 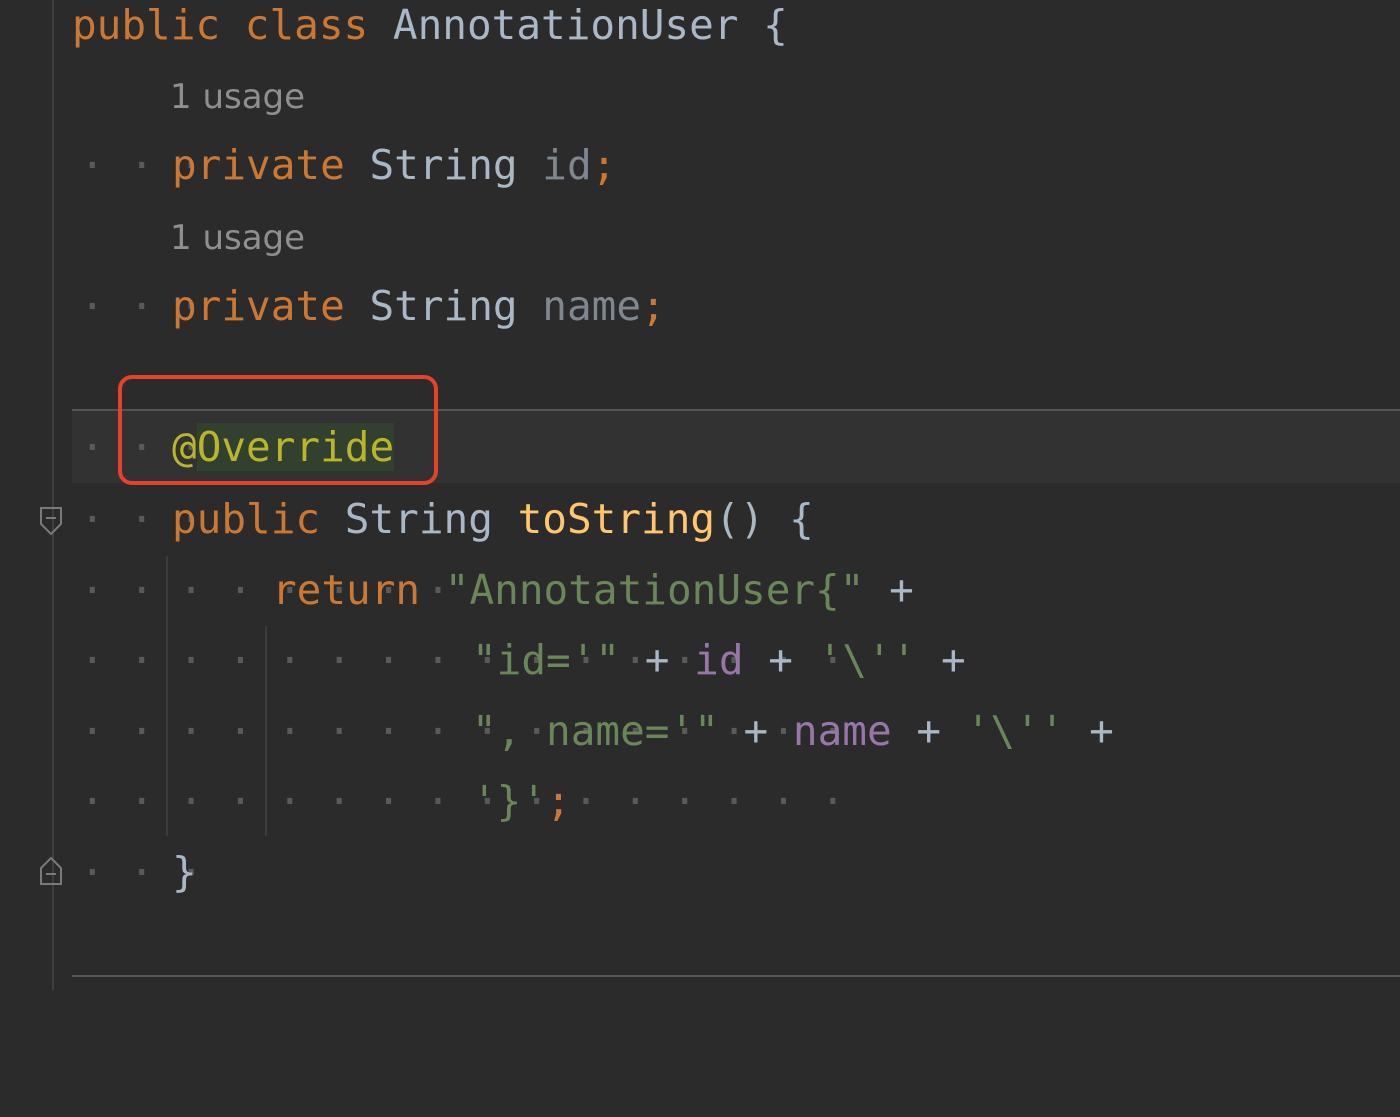 I want to click on code-text: '}';, so click(x=521, y=801).